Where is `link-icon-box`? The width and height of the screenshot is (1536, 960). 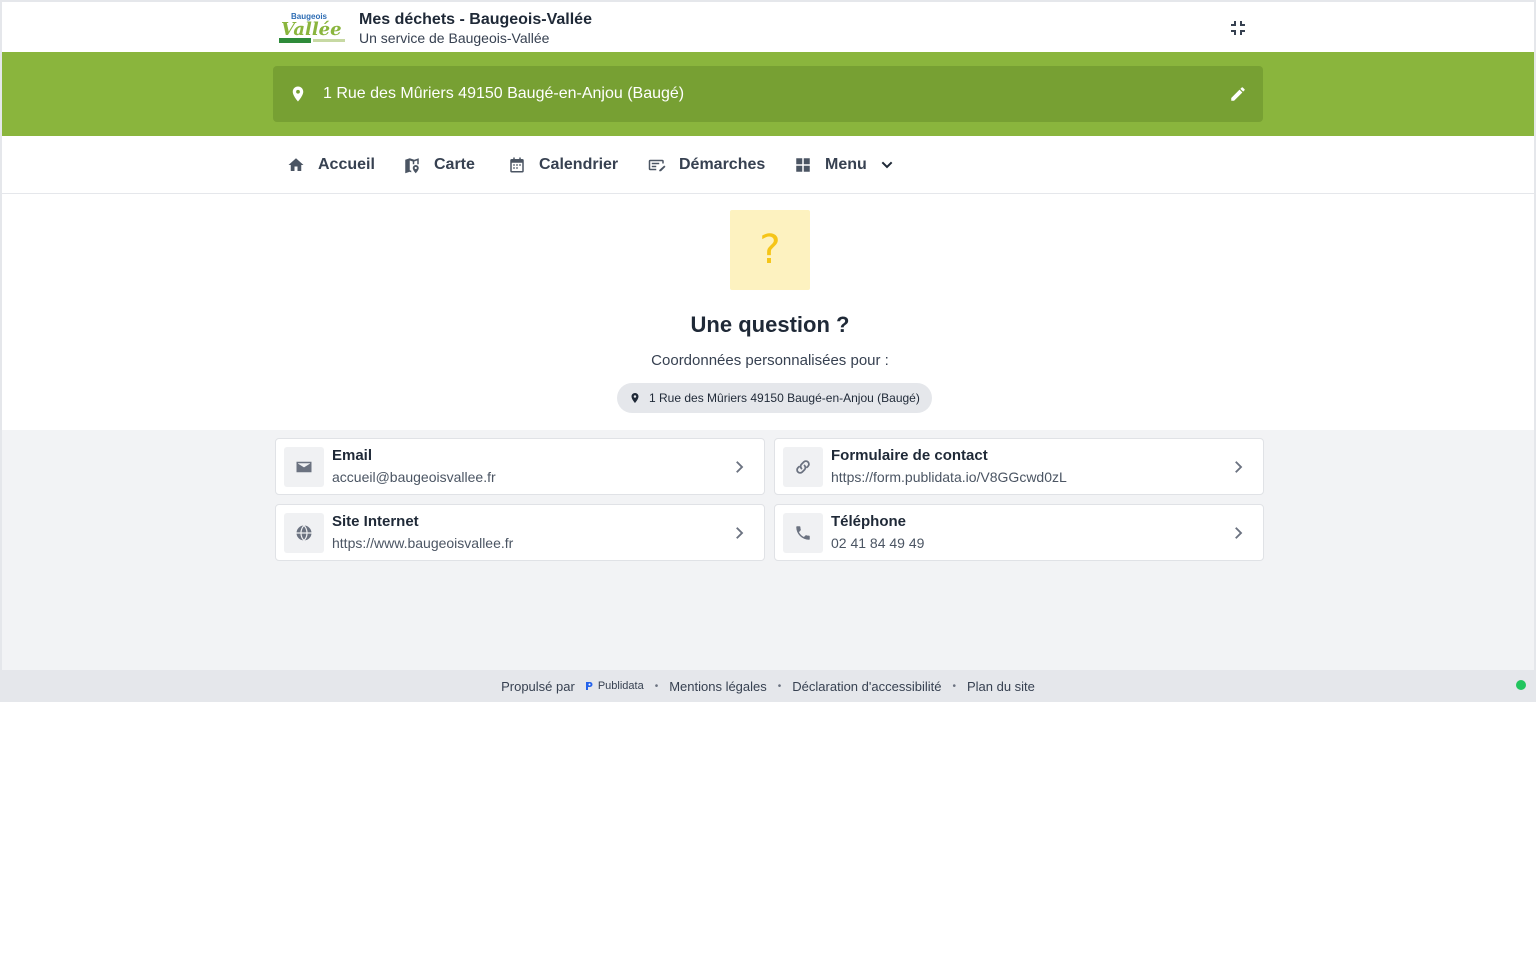 link-icon-box is located at coordinates (803, 467).